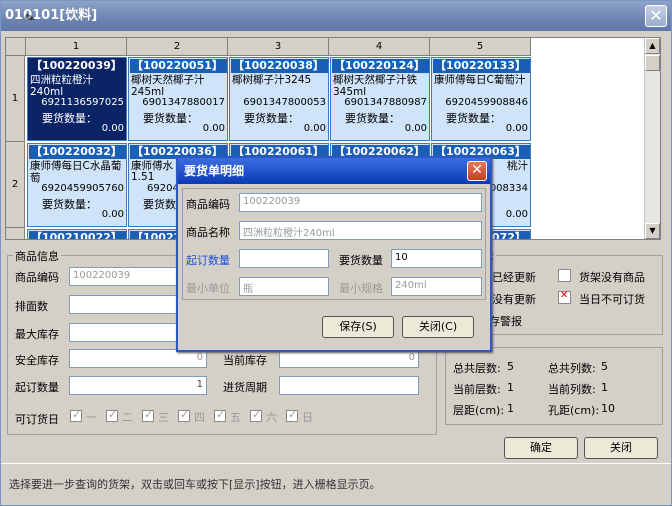 Image resolution: width=672 pixels, height=506 pixels. Describe the element at coordinates (271, 417) in the screenshot. I see `day-label: 六` at that location.